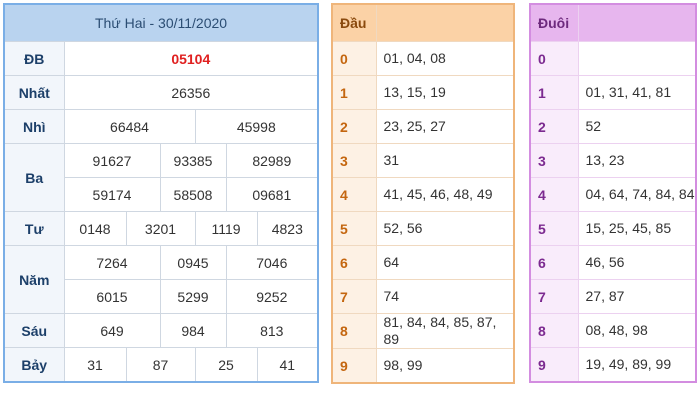 The height and width of the screenshot is (413, 700). I want to click on prize-label: Sáu, so click(34, 330).